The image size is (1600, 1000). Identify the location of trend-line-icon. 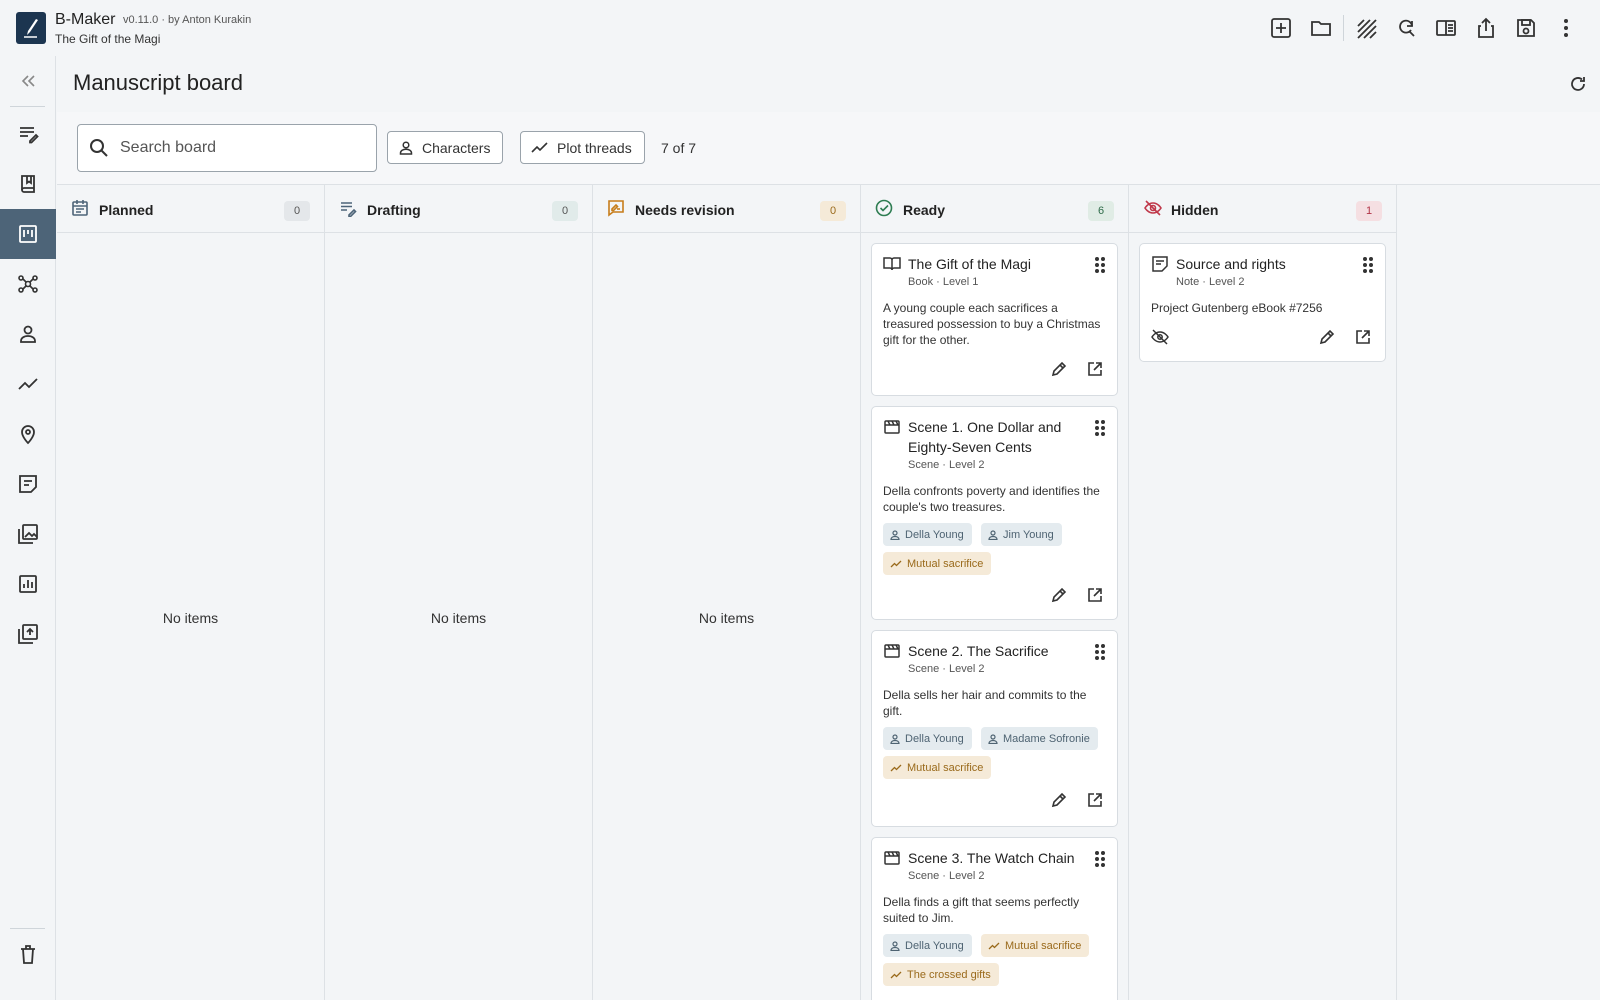
(28, 384).